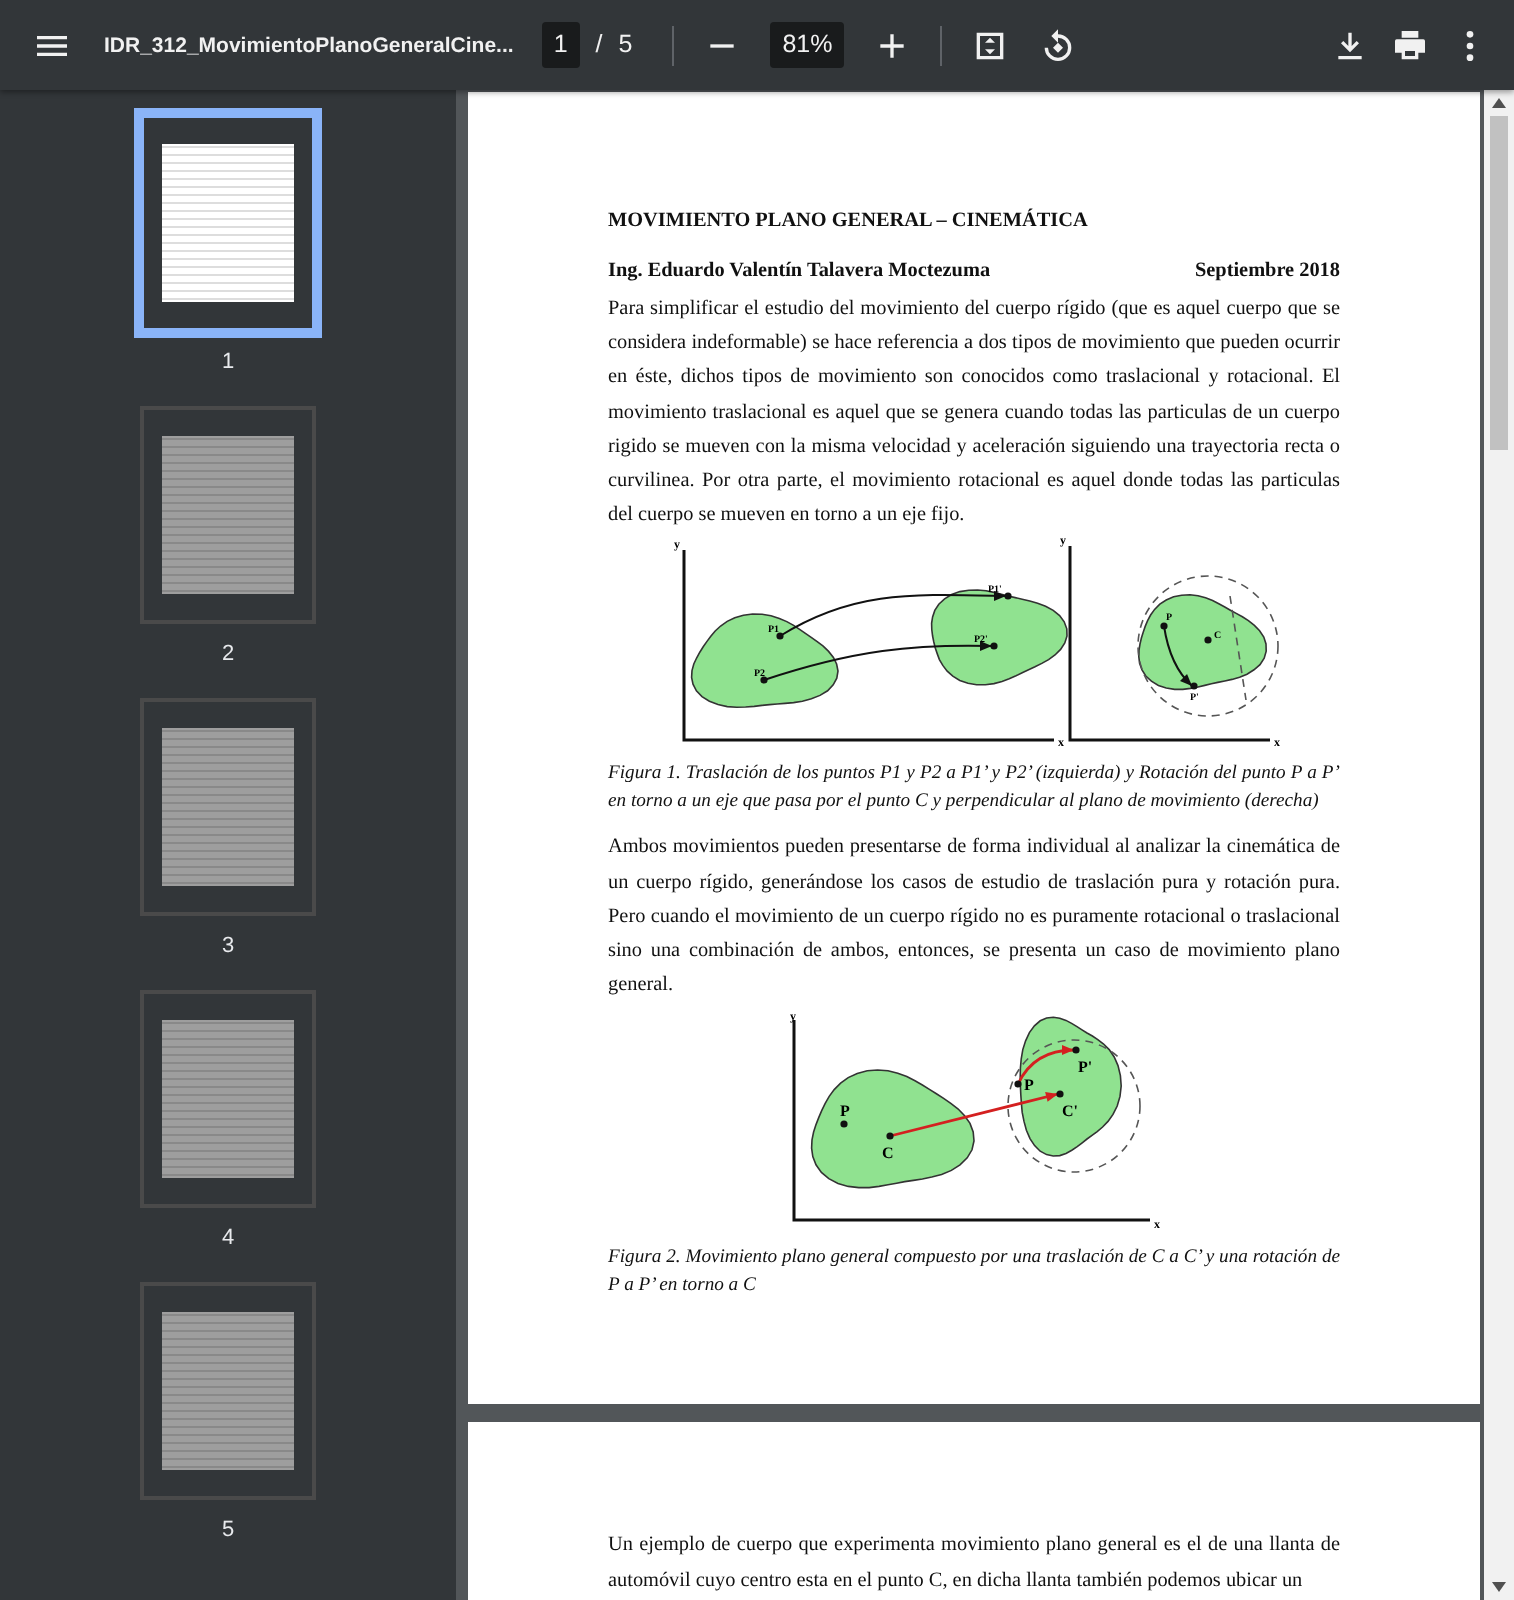  What do you see at coordinates (560, 45) in the screenshot?
I see `page-number-field: 1` at bounding box center [560, 45].